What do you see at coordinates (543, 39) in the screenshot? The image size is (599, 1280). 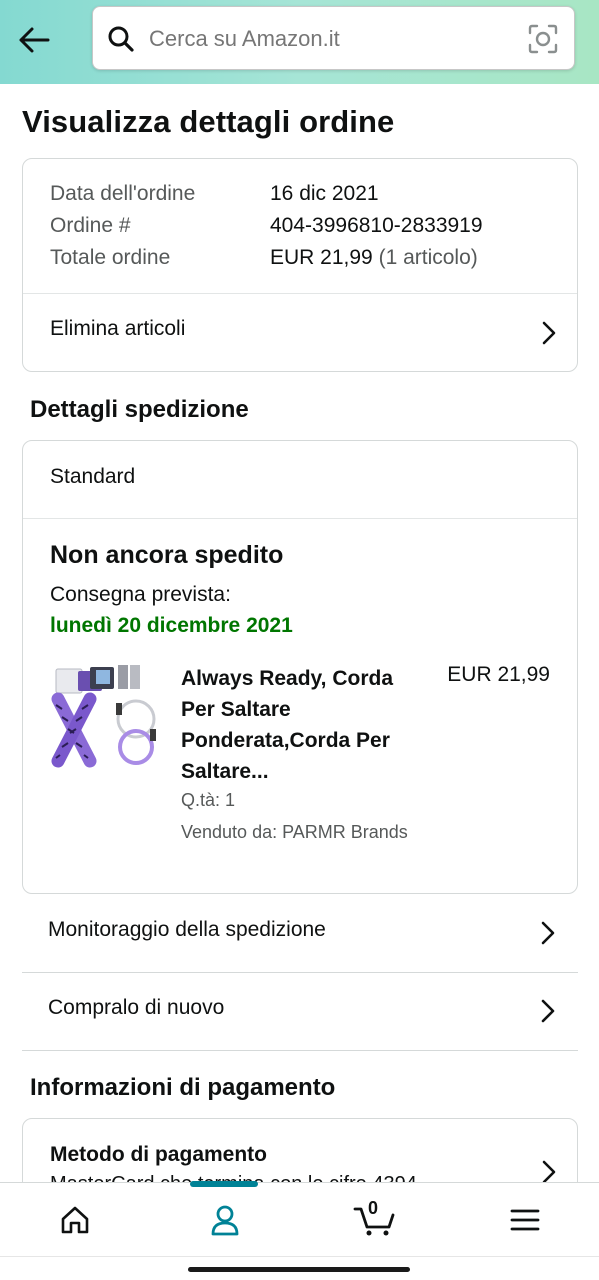 I see `camera-search-icon` at bounding box center [543, 39].